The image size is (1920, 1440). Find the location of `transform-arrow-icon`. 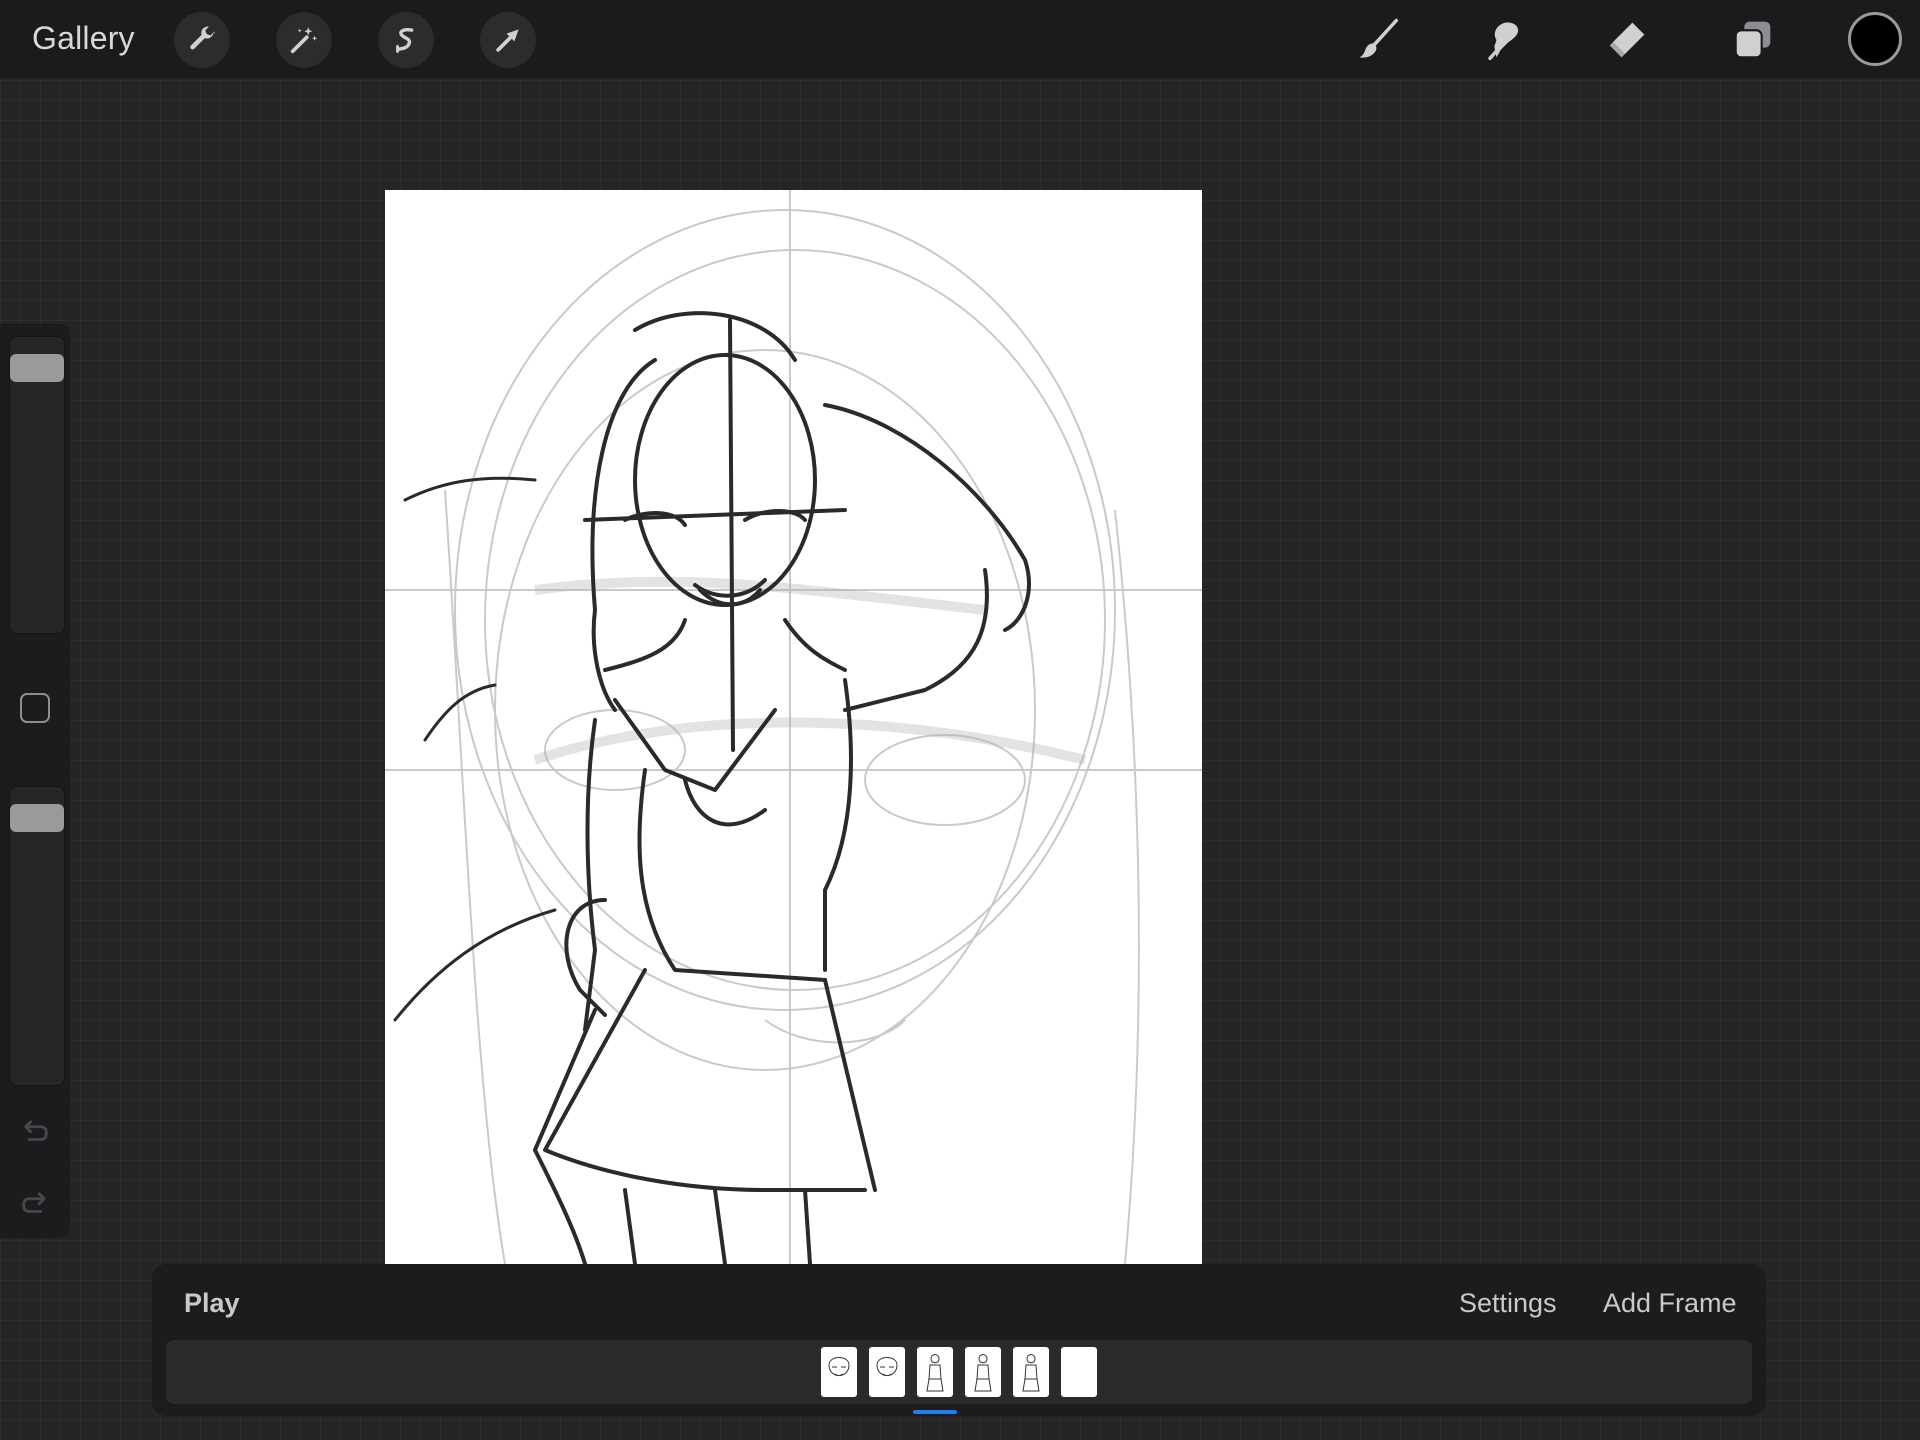

transform-arrow-icon is located at coordinates (508, 40).